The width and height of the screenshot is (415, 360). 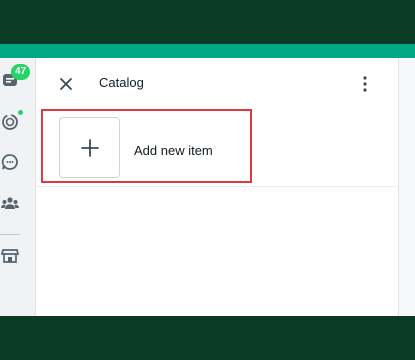 What do you see at coordinates (207, 51) in the screenshot?
I see `accent-strip` at bounding box center [207, 51].